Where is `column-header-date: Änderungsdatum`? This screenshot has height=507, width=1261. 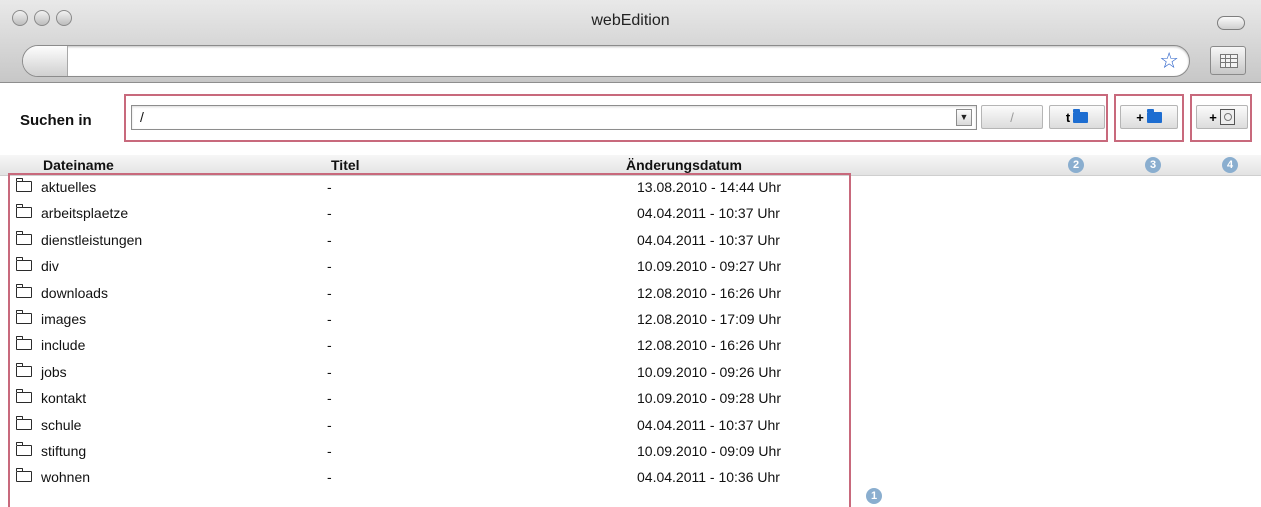 column-header-date: Änderungsdatum is located at coordinates (684, 165).